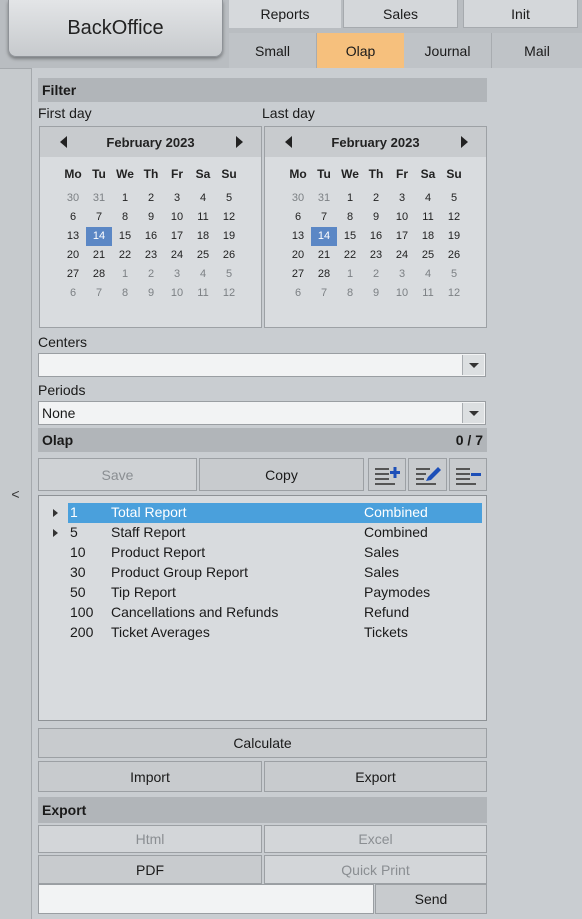  I want to click on first-calendar-day: 23, so click(151, 255).